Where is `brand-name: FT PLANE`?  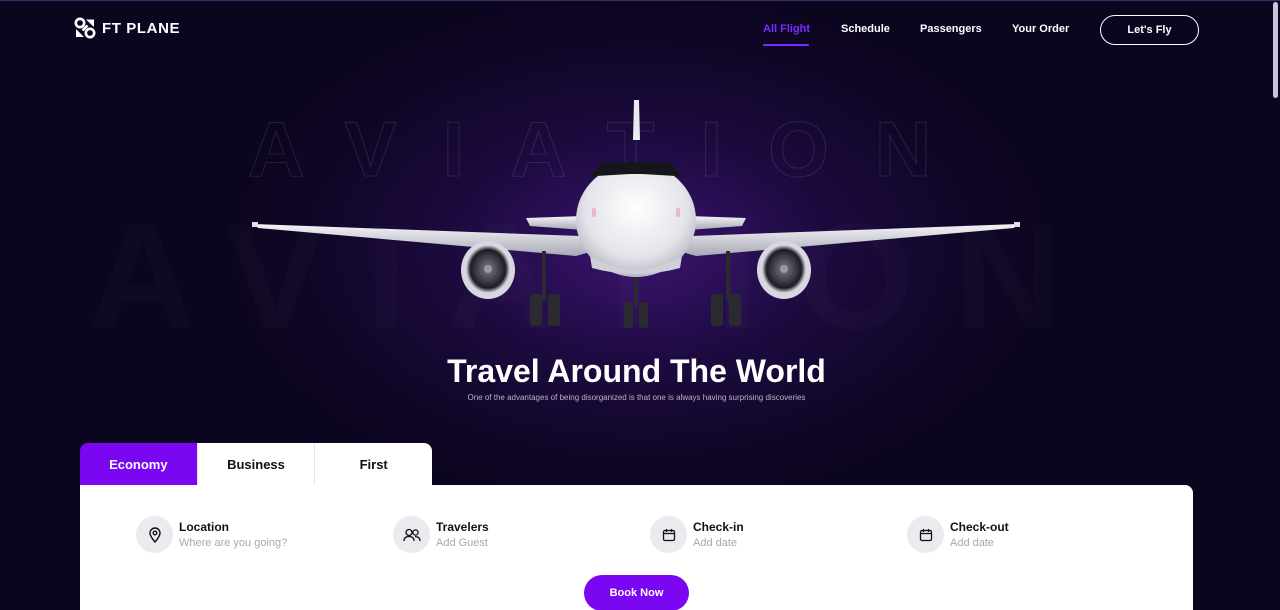 brand-name: FT PLANE is located at coordinates (141, 28).